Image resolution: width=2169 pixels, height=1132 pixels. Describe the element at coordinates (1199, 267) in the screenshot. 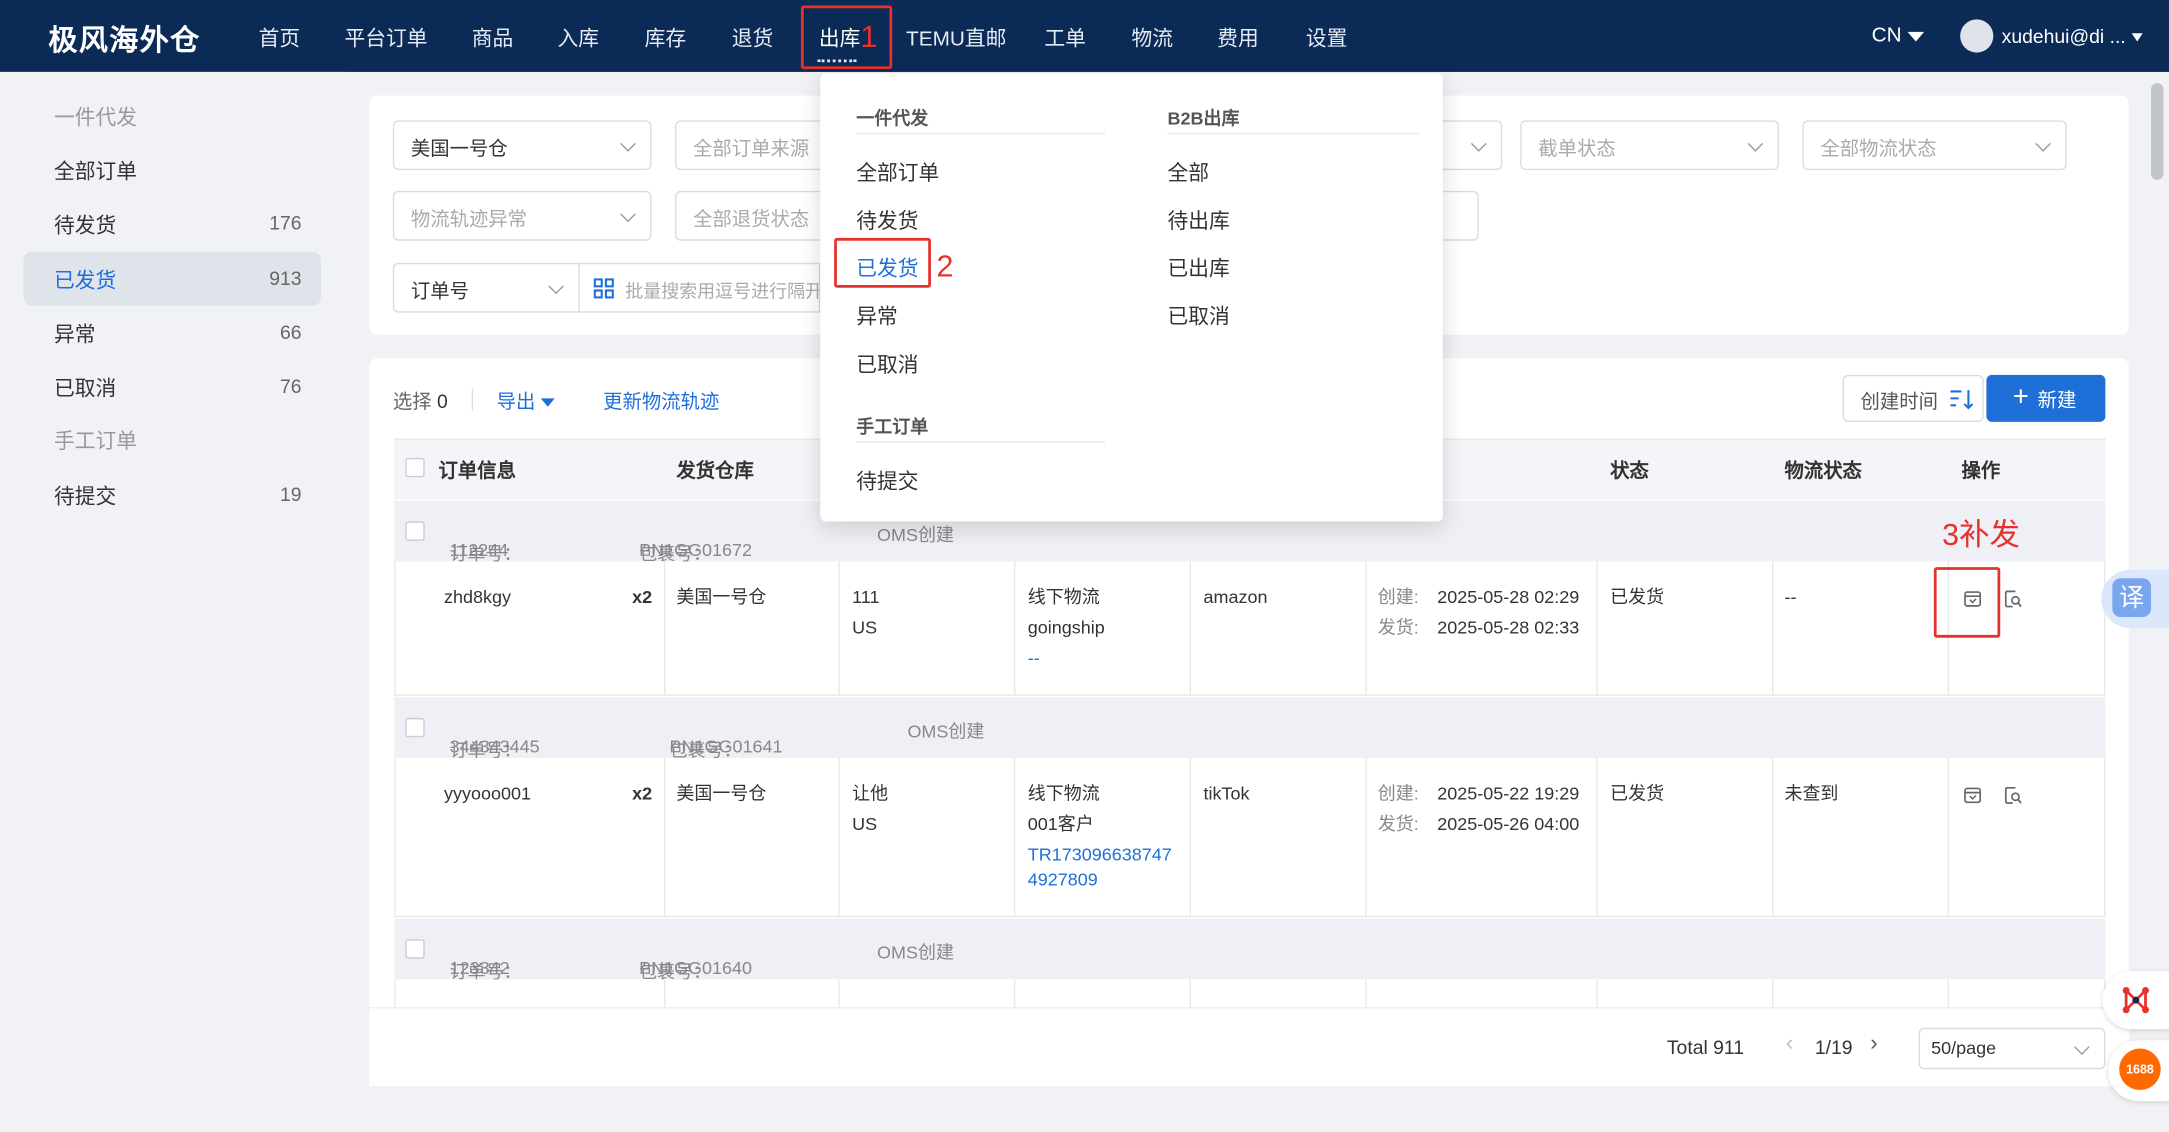

I see `menu-item-b2b-shipped: 已出库` at that location.